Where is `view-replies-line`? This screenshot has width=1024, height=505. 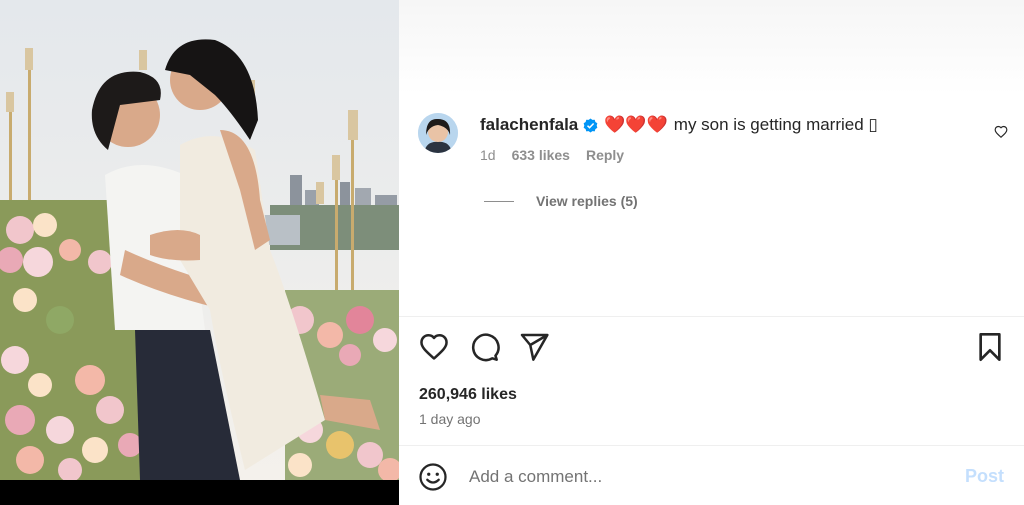
view-replies-line is located at coordinates (499, 201).